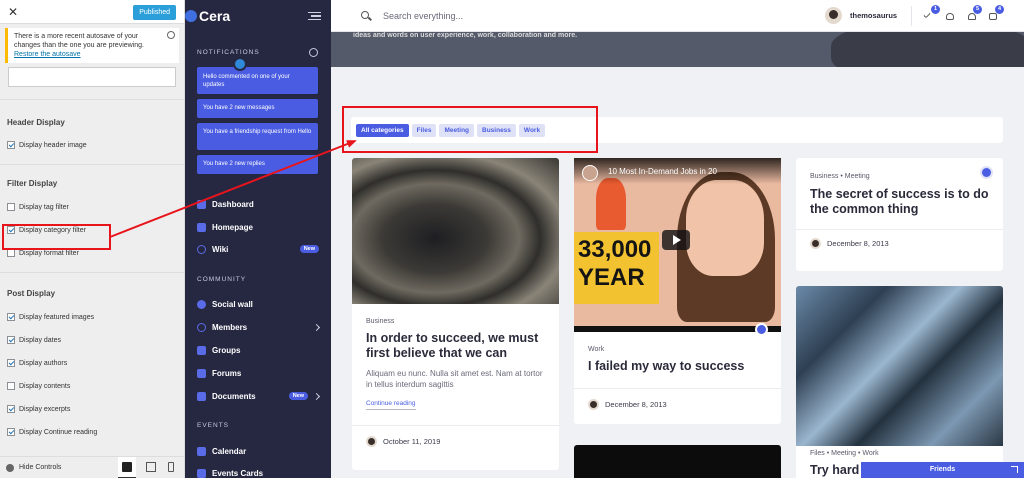 This screenshot has width=1024, height=478. What do you see at coordinates (201, 304) in the screenshot?
I see `heart-icon` at bounding box center [201, 304].